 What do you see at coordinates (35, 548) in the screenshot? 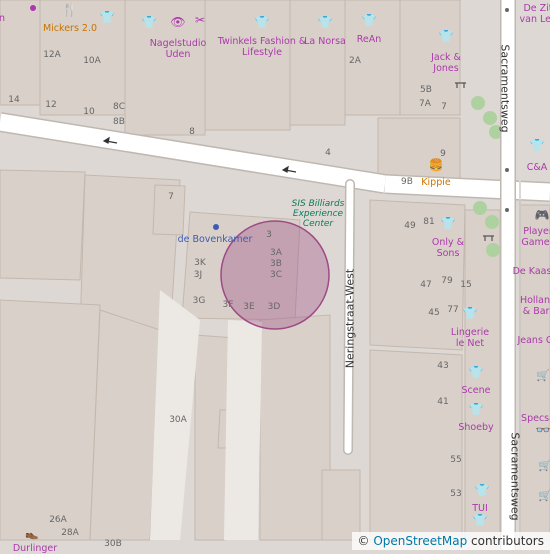
I see `poi-durlinger: Durlinger` at bounding box center [35, 548].